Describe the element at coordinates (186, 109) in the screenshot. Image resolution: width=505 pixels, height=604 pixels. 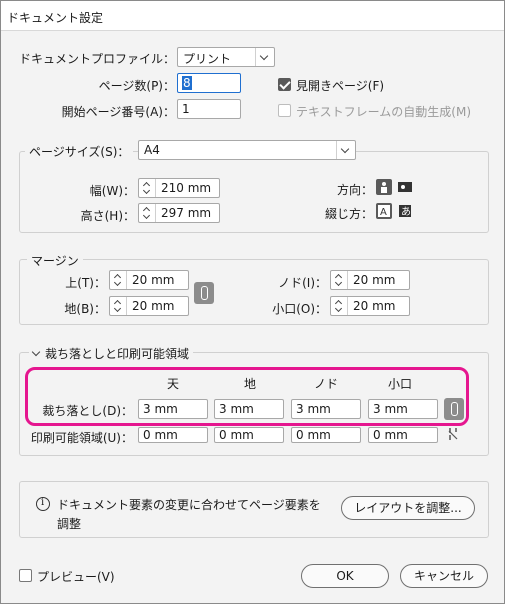
I see `start-page-value: 1` at that location.